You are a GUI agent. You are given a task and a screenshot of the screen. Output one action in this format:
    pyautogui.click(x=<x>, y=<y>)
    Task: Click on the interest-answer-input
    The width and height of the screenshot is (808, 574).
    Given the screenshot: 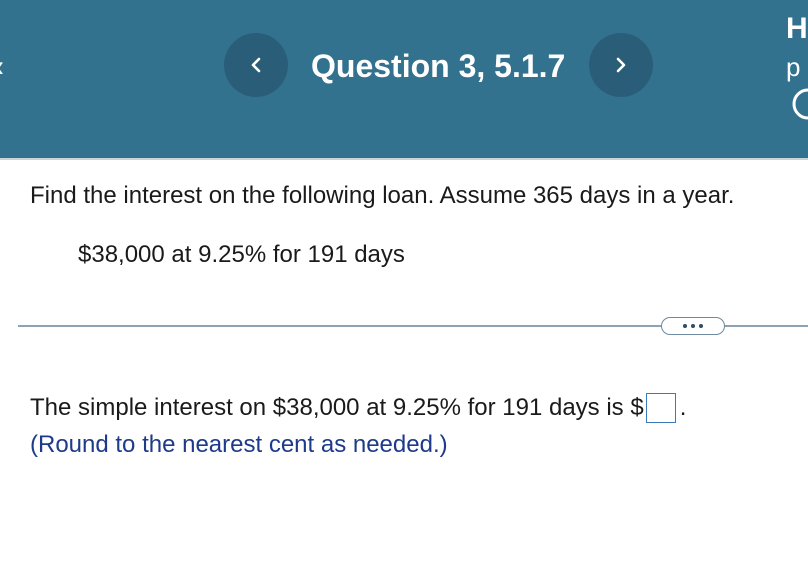 What is the action you would take?
    pyautogui.click(x=660, y=408)
    